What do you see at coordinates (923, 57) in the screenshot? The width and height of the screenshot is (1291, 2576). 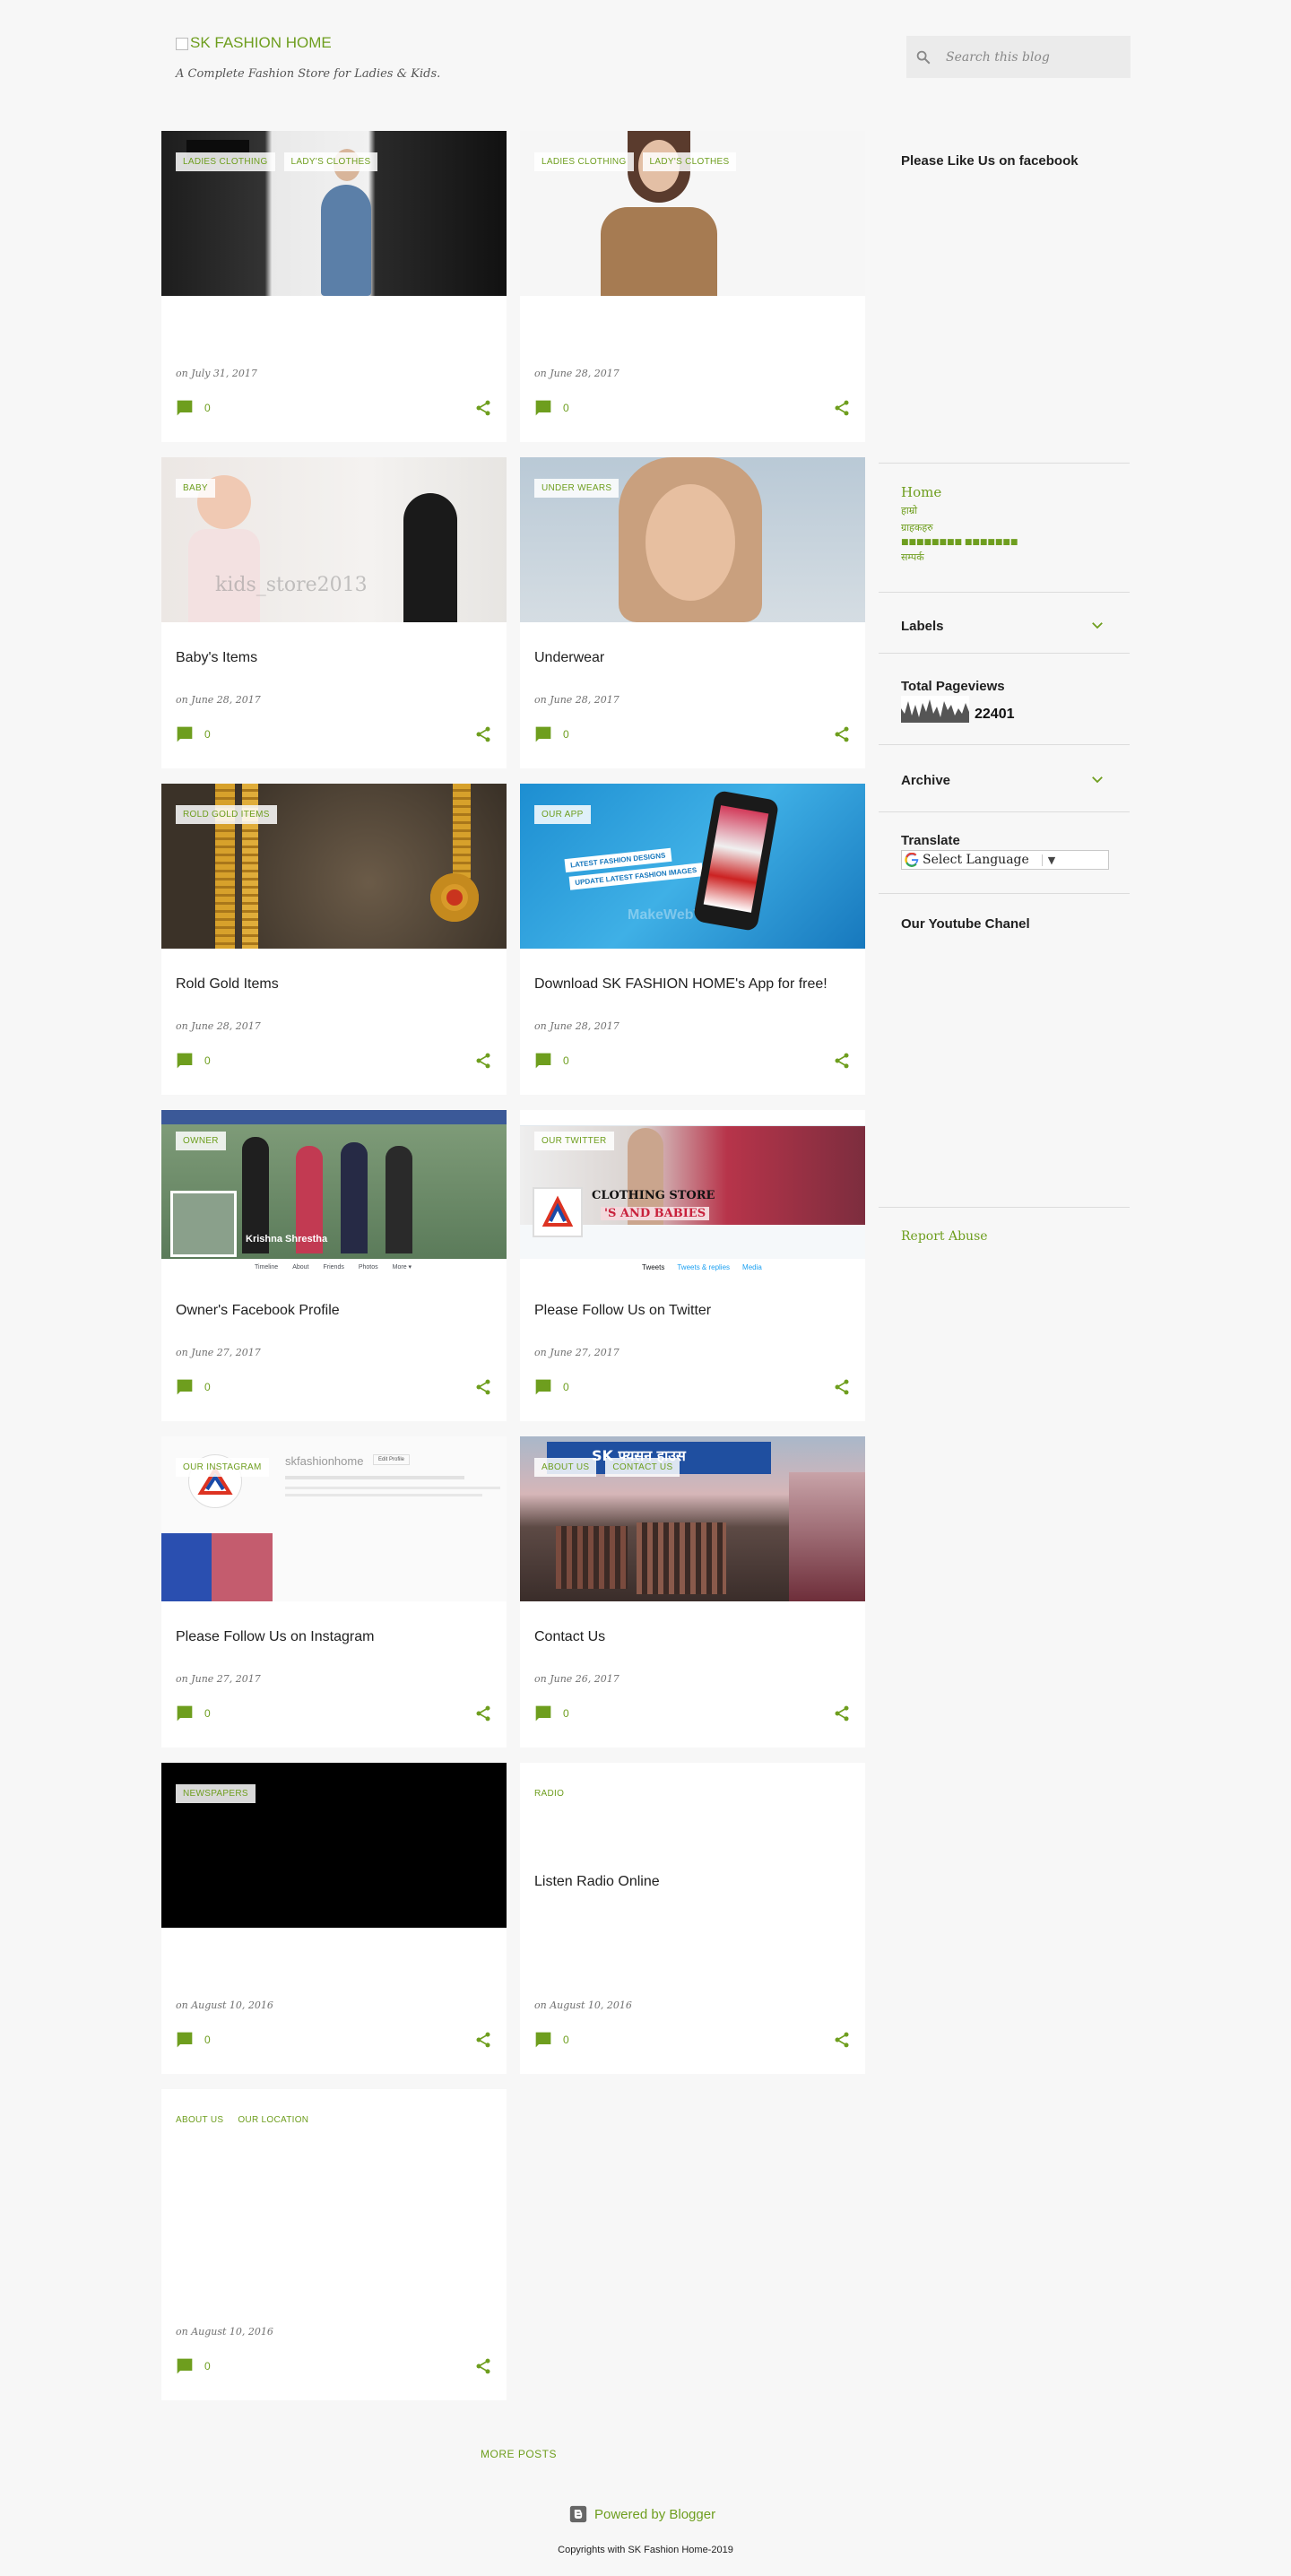 I see `search-icon` at bounding box center [923, 57].